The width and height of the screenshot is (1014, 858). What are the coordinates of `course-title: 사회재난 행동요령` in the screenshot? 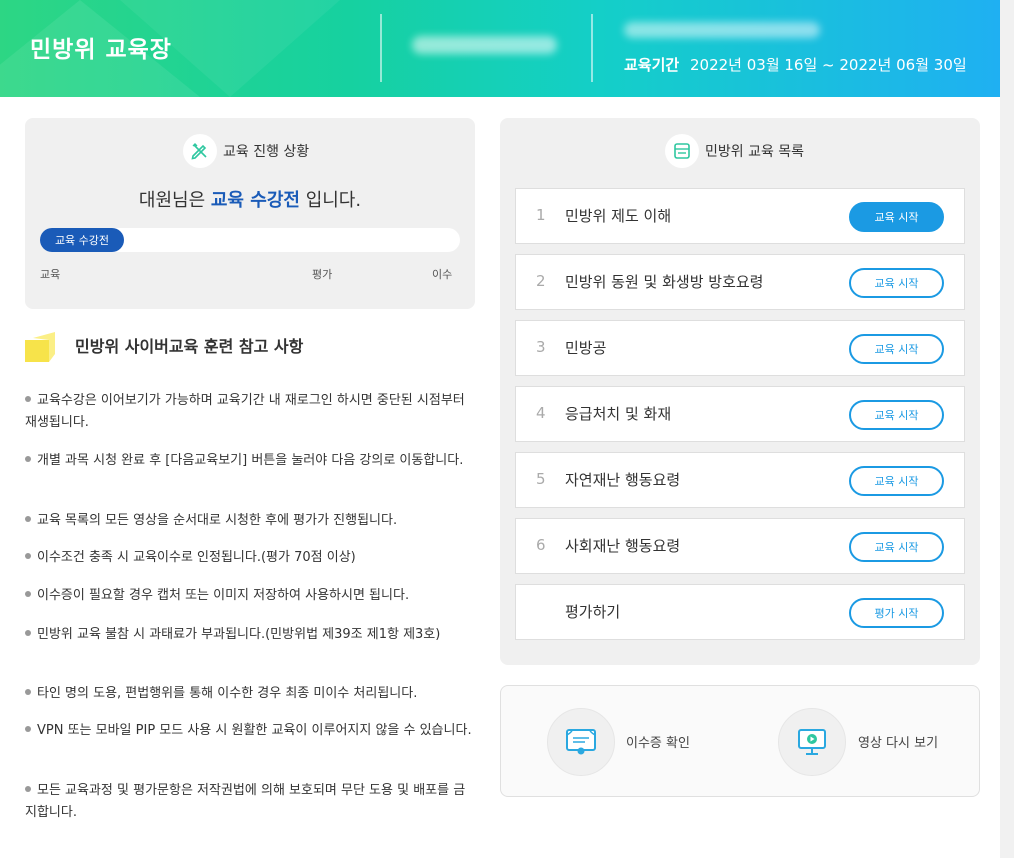 It's located at (623, 546).